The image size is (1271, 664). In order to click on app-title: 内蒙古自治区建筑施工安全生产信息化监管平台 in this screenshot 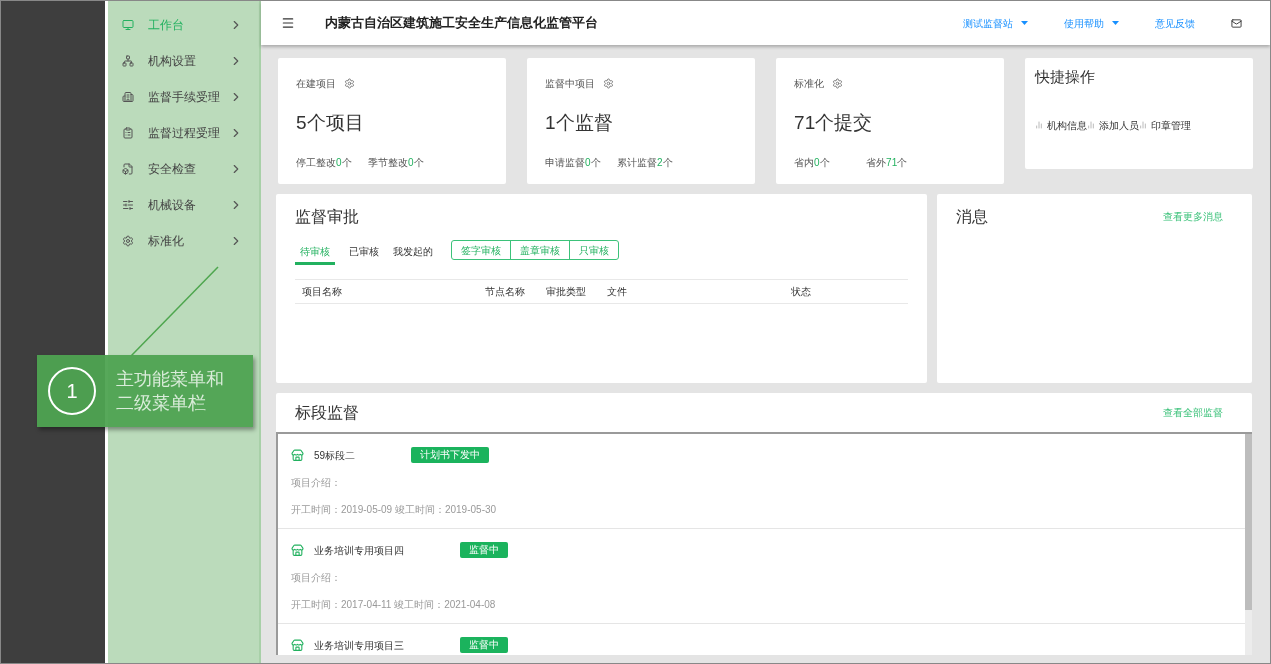, I will do `click(461, 23)`.